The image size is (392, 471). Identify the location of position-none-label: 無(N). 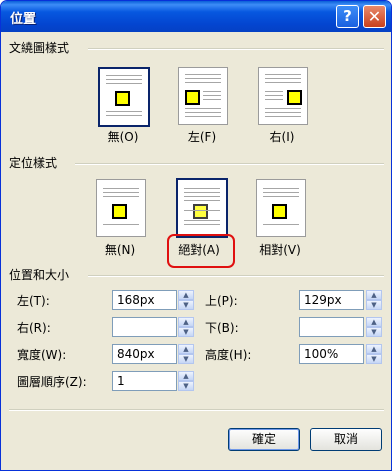
(120, 250).